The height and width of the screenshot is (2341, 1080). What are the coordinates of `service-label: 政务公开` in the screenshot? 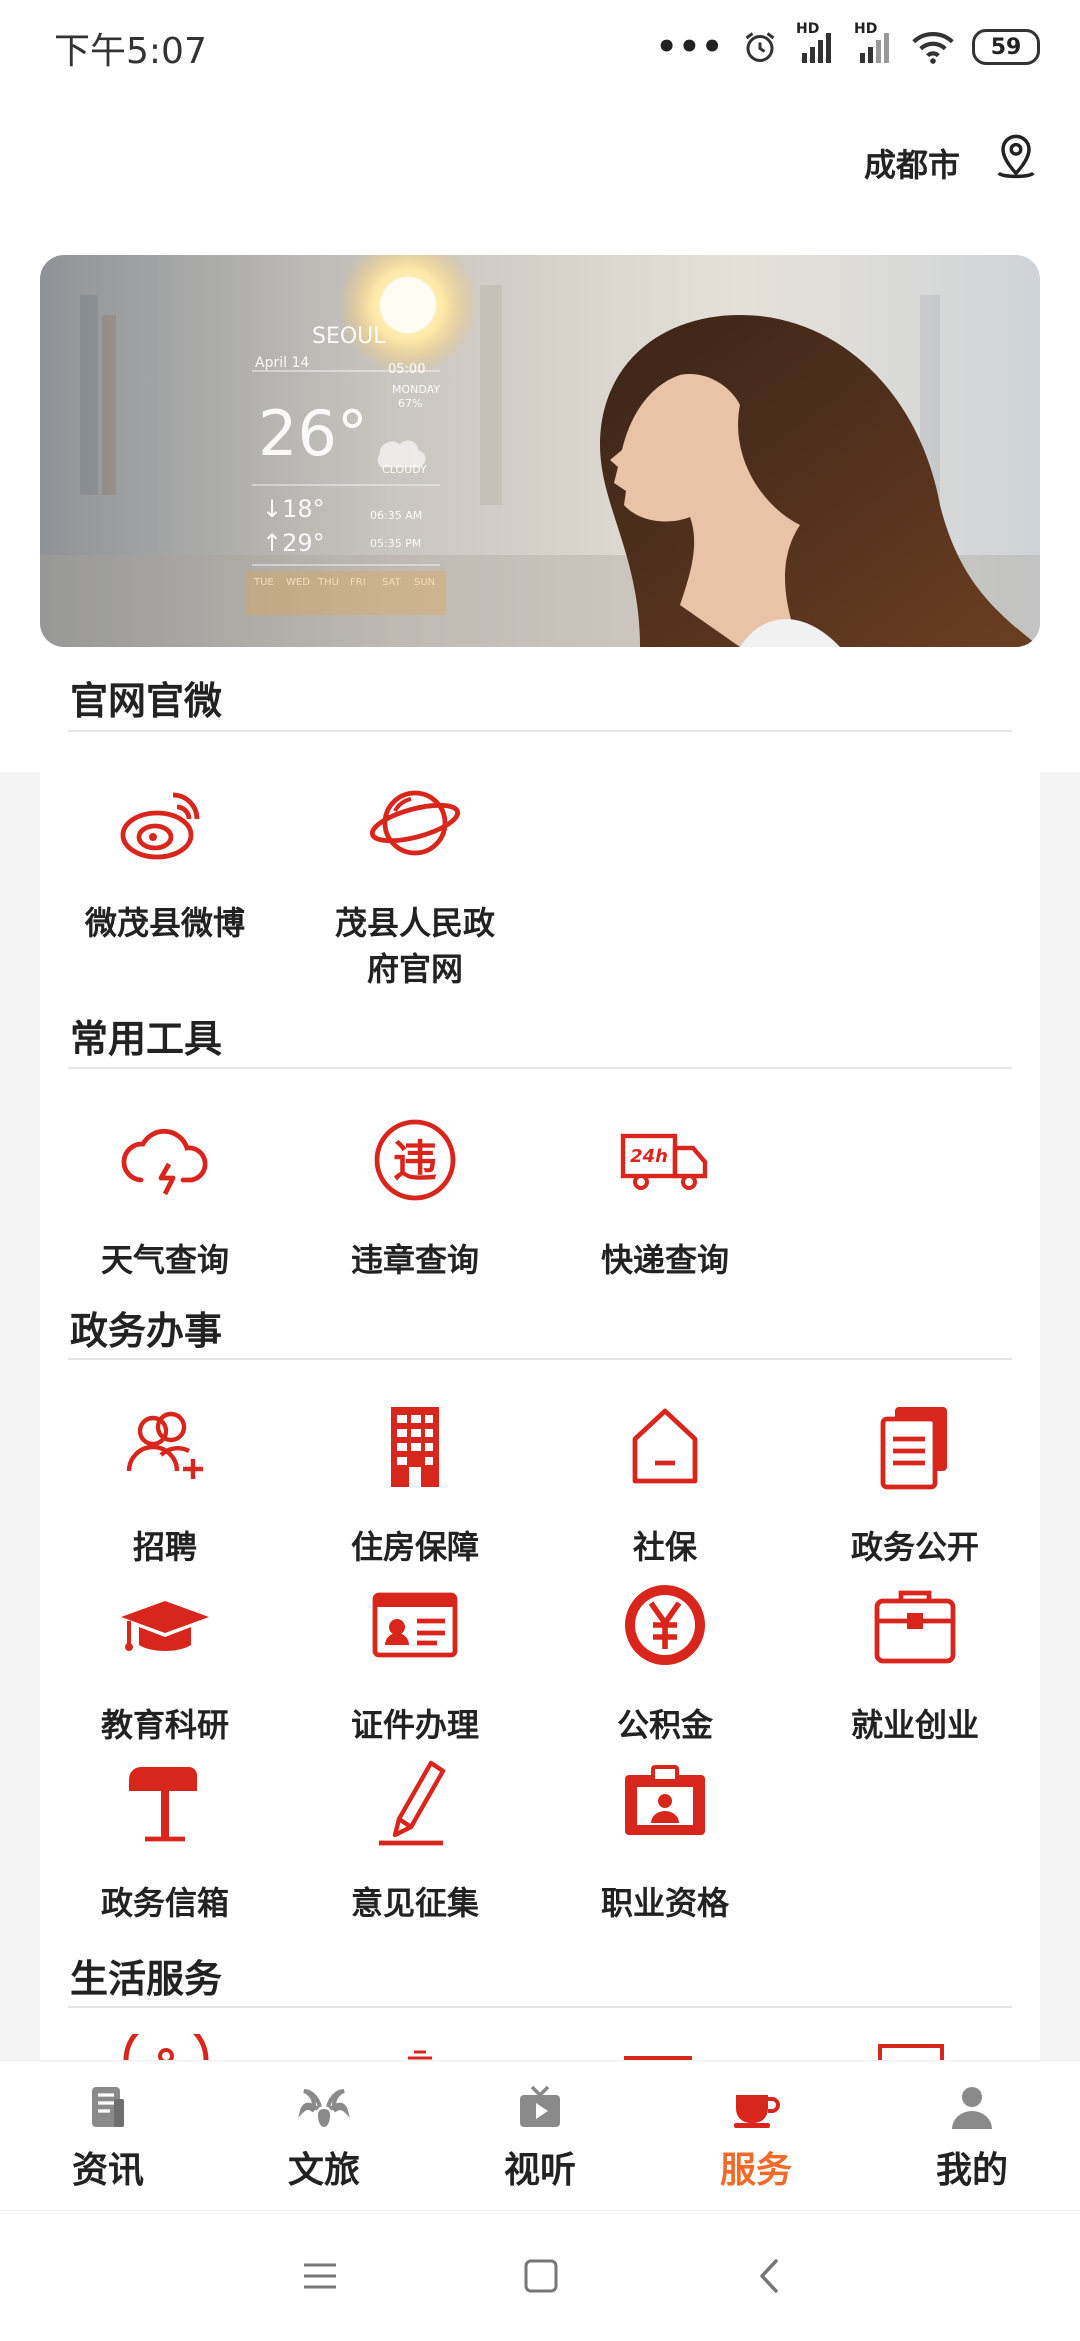 It's located at (914, 1547).